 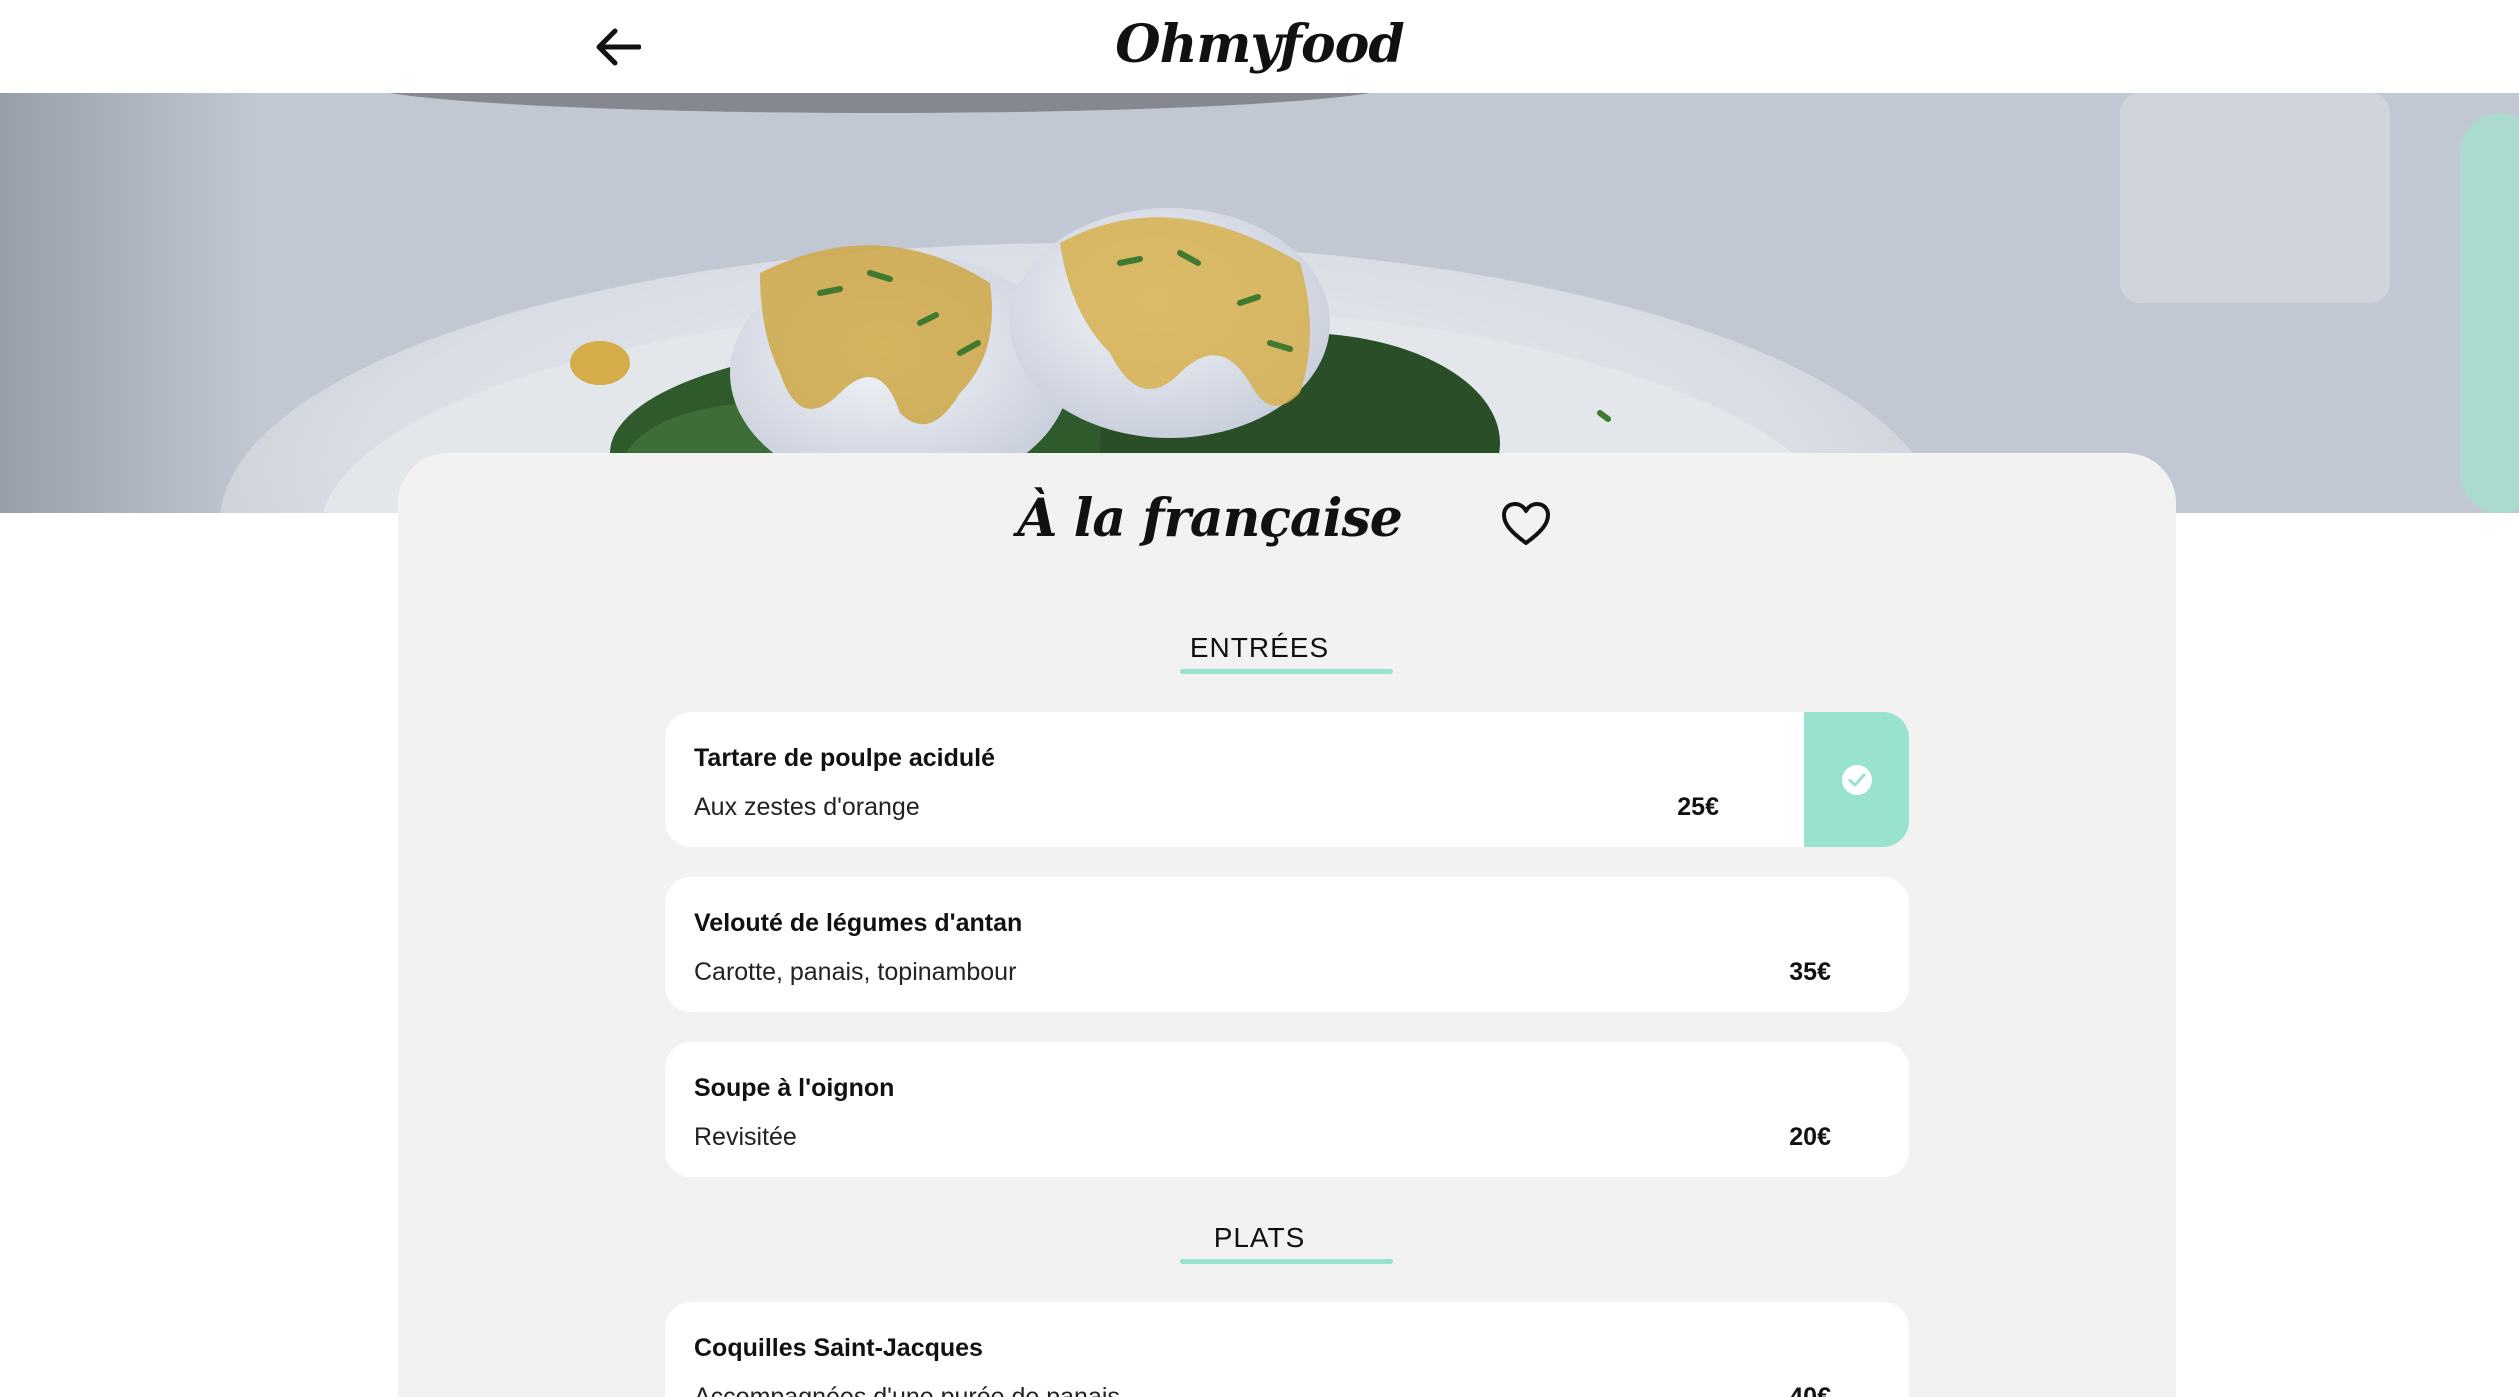 I want to click on dish-name: Coquilles Saint-Jacques, so click(x=838, y=1348).